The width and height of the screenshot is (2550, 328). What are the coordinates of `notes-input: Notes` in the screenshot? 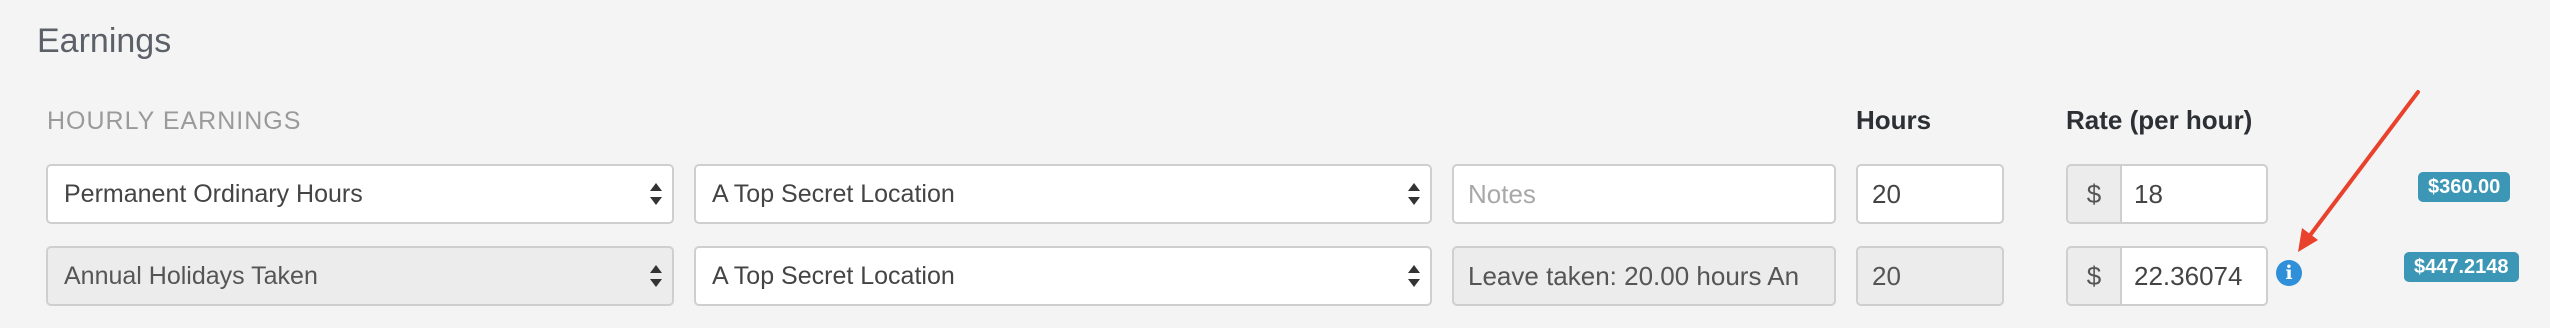 It's located at (1644, 194).